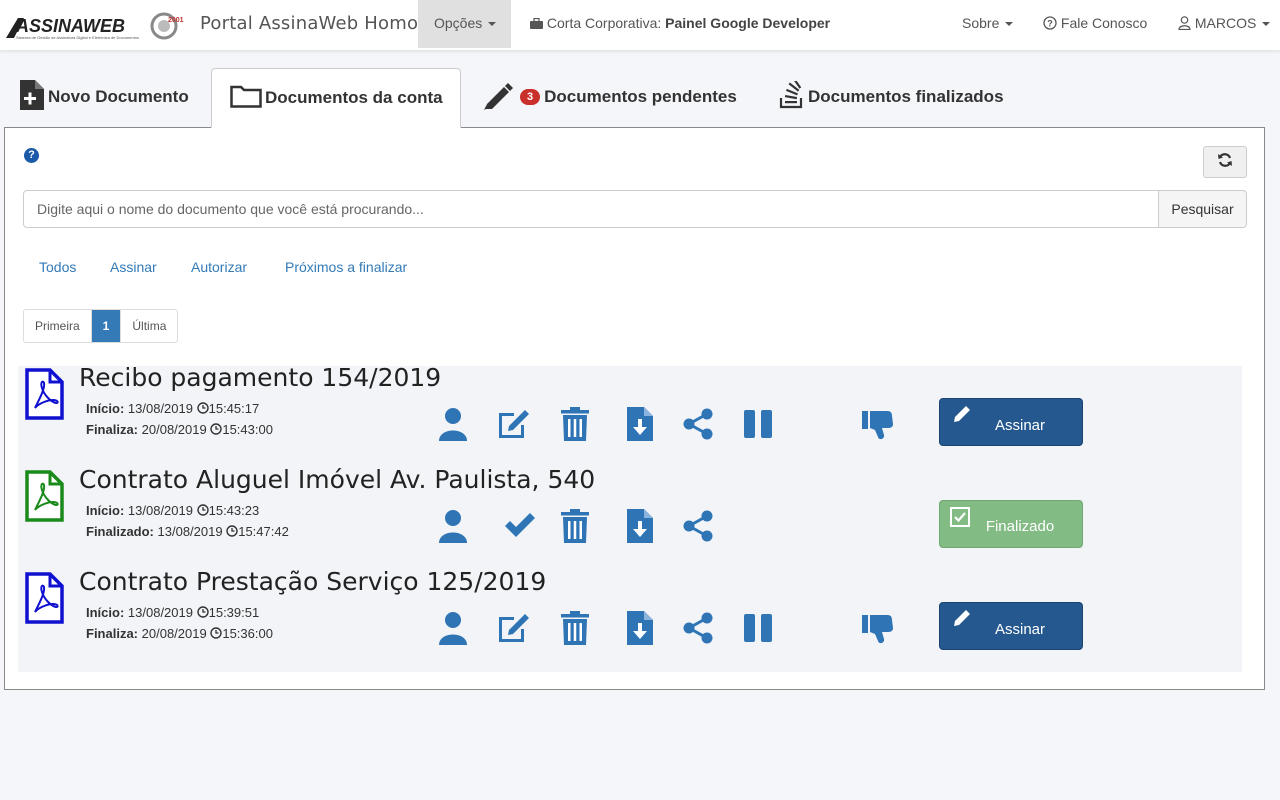 Image resolution: width=1280 pixels, height=800 pixels. What do you see at coordinates (346, 267) in the screenshot?
I see `filter-proximos: Próximos a finalizar` at bounding box center [346, 267].